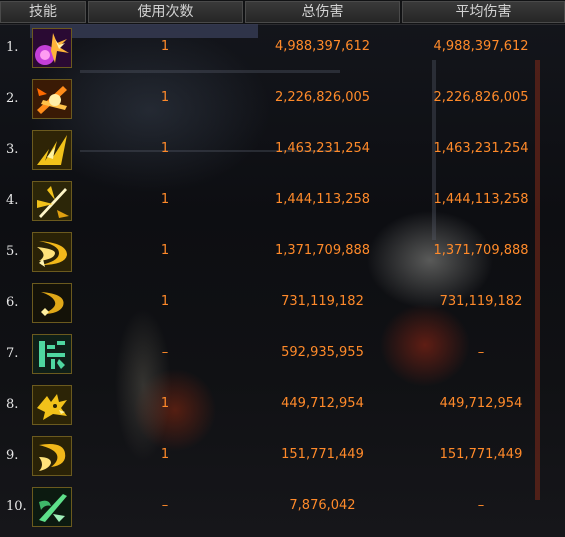 The image size is (565, 537). I want to click on table-row: 2. 1 2,226,826,005 2,226,826,005, so click(282, 101).